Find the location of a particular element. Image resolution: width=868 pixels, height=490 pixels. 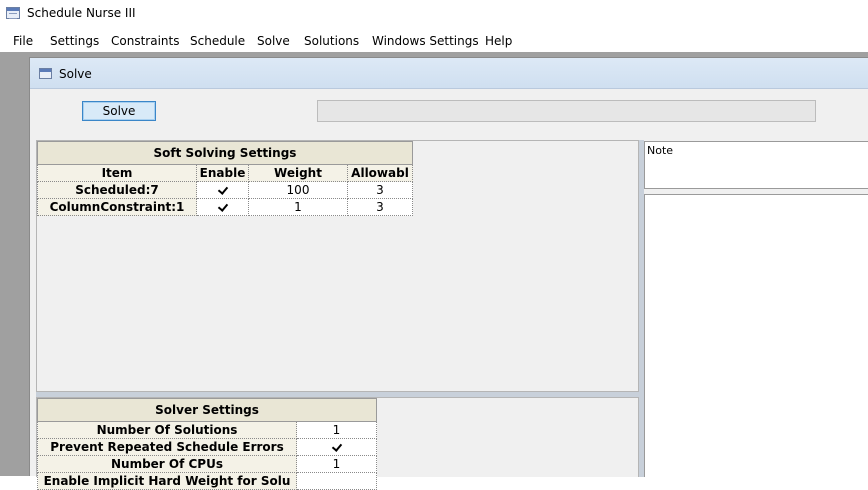

menu-constraints: Constraints is located at coordinates (145, 41).